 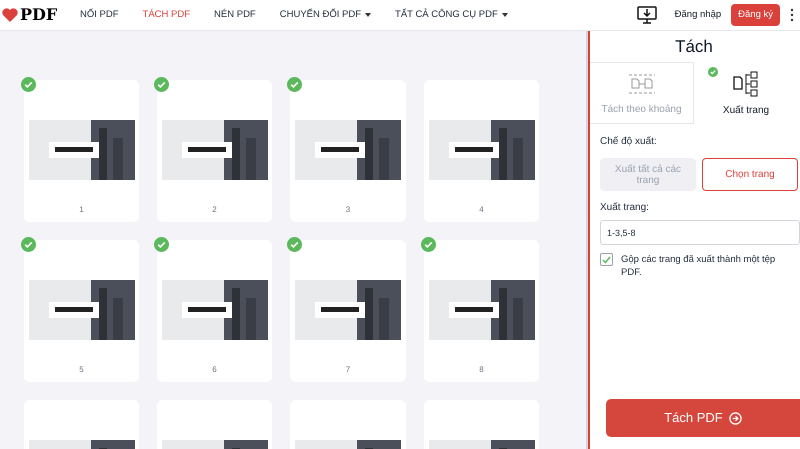 What do you see at coordinates (39, 15) in the screenshot?
I see `logo-text: PDF` at bounding box center [39, 15].